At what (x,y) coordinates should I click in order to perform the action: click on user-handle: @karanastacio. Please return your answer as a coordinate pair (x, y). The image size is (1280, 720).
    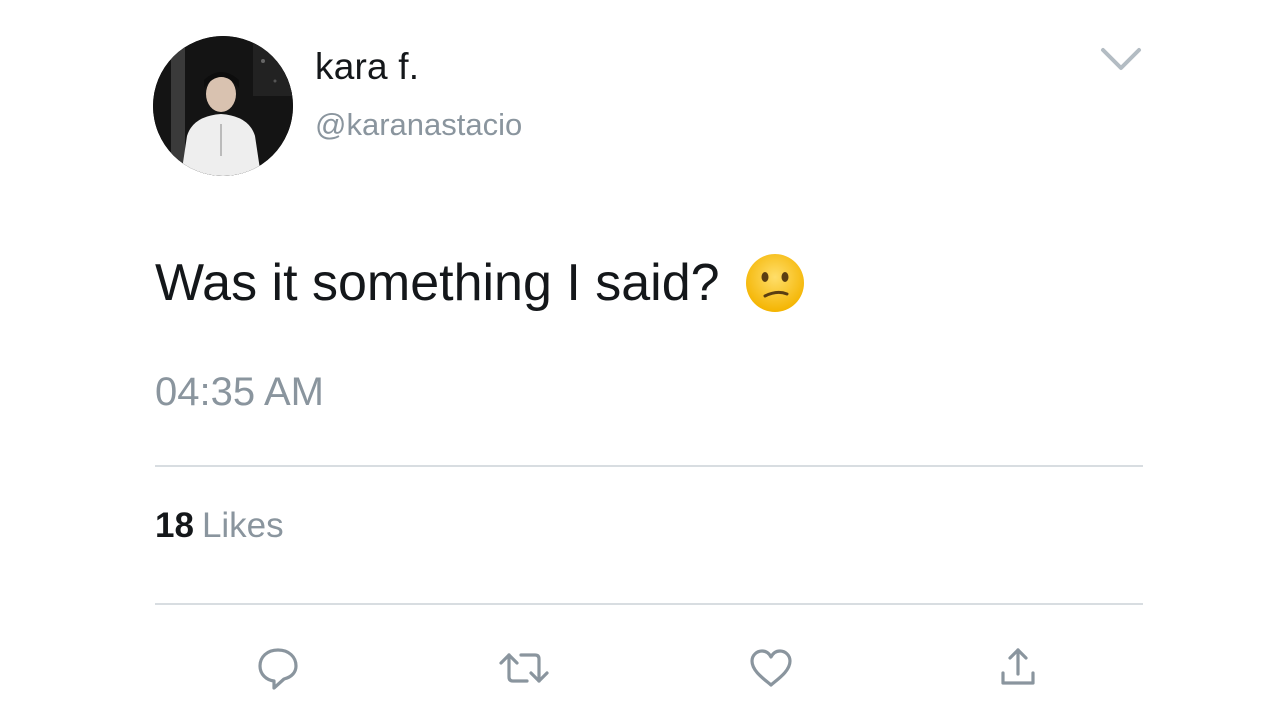
    Looking at the image, I should click on (418, 125).